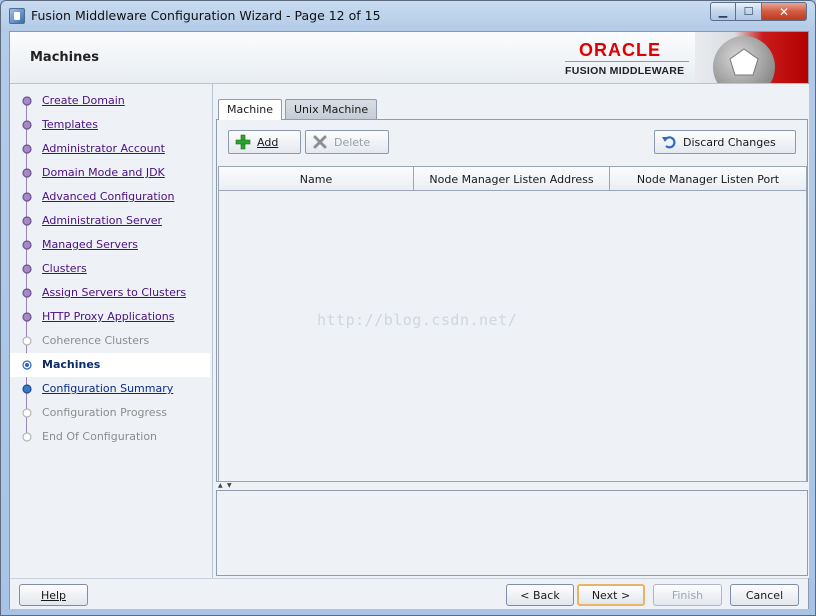  What do you see at coordinates (105, 412) in the screenshot?
I see `nav-step-label: Configuration Progress` at bounding box center [105, 412].